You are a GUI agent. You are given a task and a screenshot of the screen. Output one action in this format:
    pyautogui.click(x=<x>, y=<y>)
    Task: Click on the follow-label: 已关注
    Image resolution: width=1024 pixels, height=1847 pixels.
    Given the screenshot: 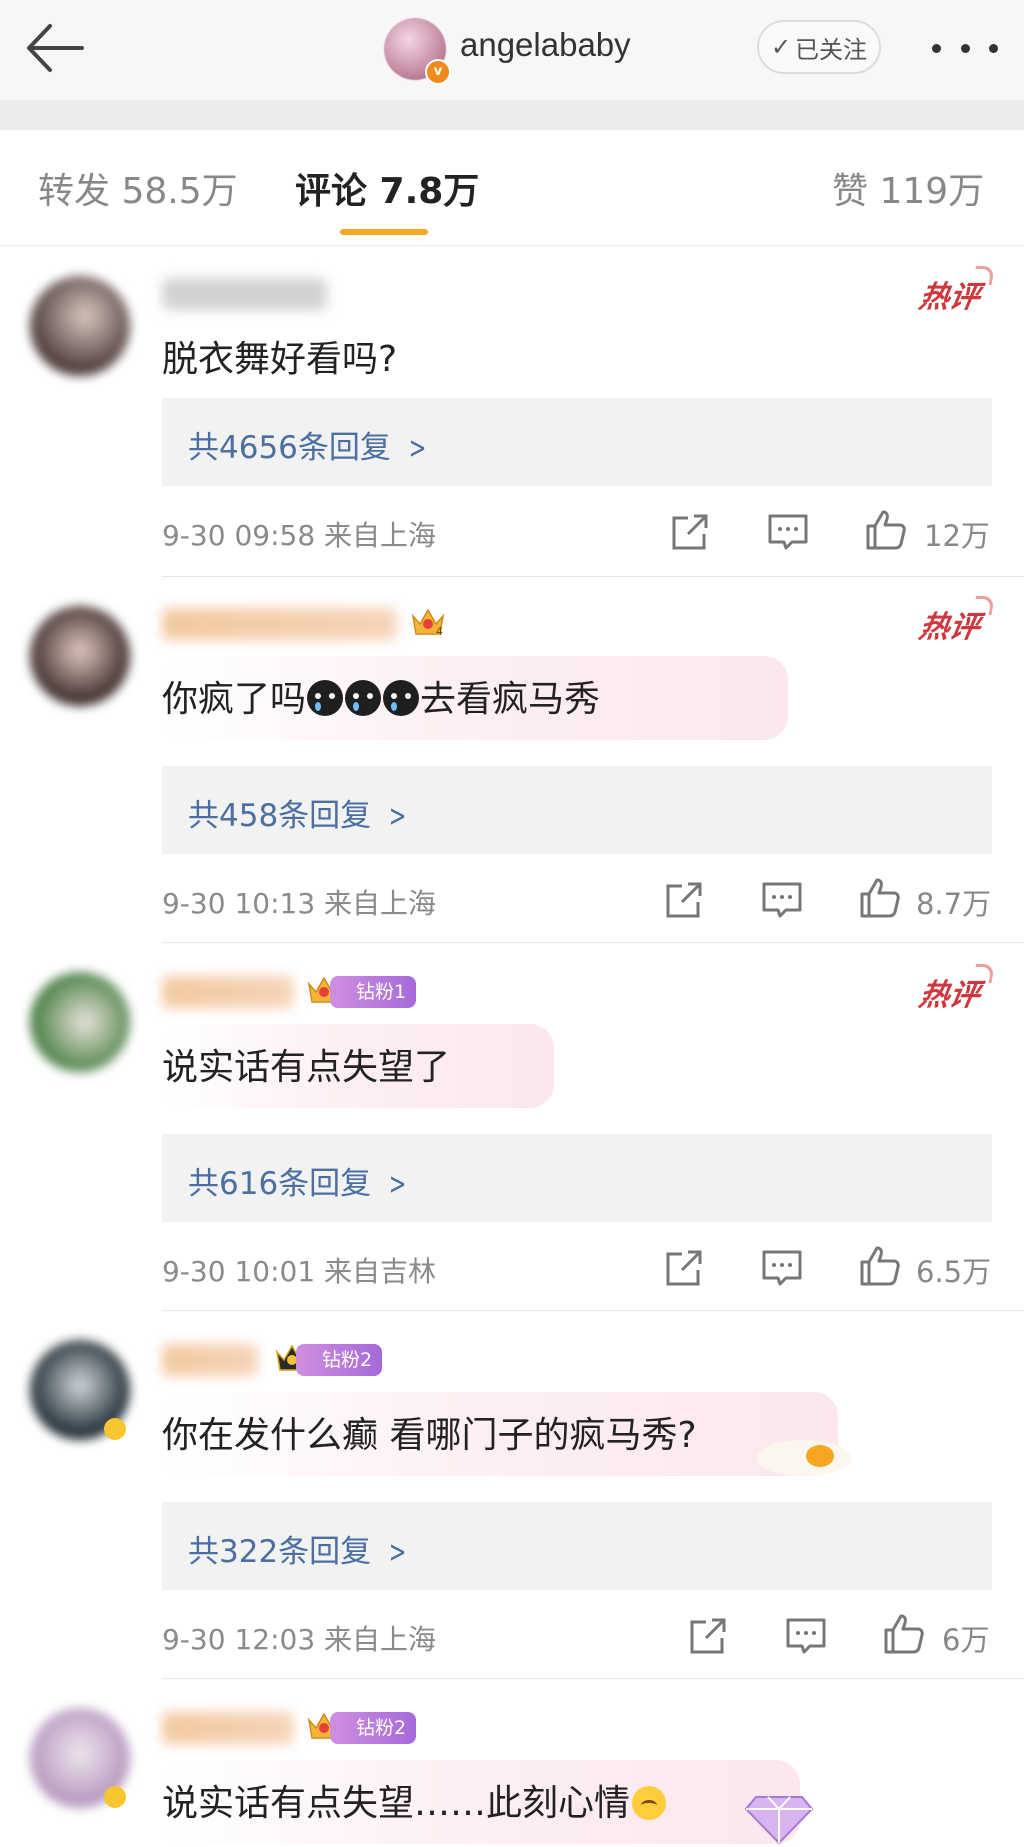 What is the action you would take?
    pyautogui.click(x=831, y=49)
    